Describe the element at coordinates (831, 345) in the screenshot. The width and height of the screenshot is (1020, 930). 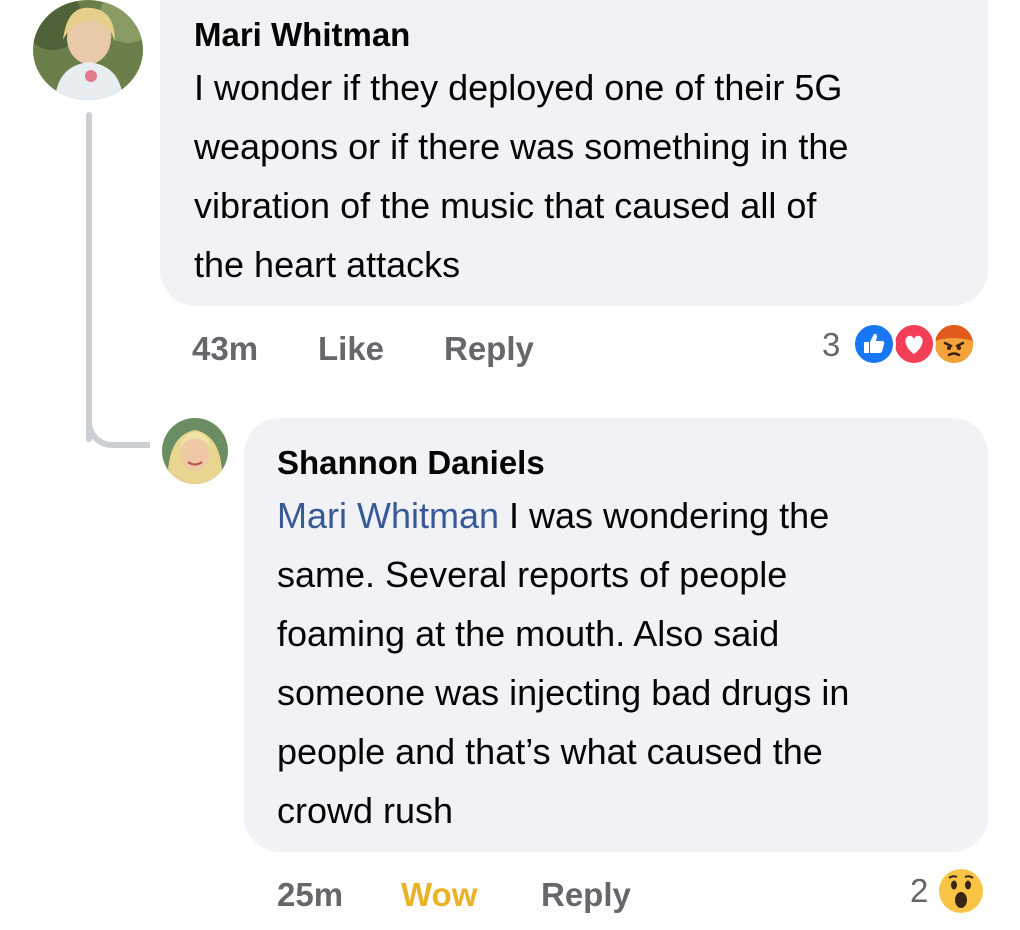
I see `reaction-count: 3` at that location.